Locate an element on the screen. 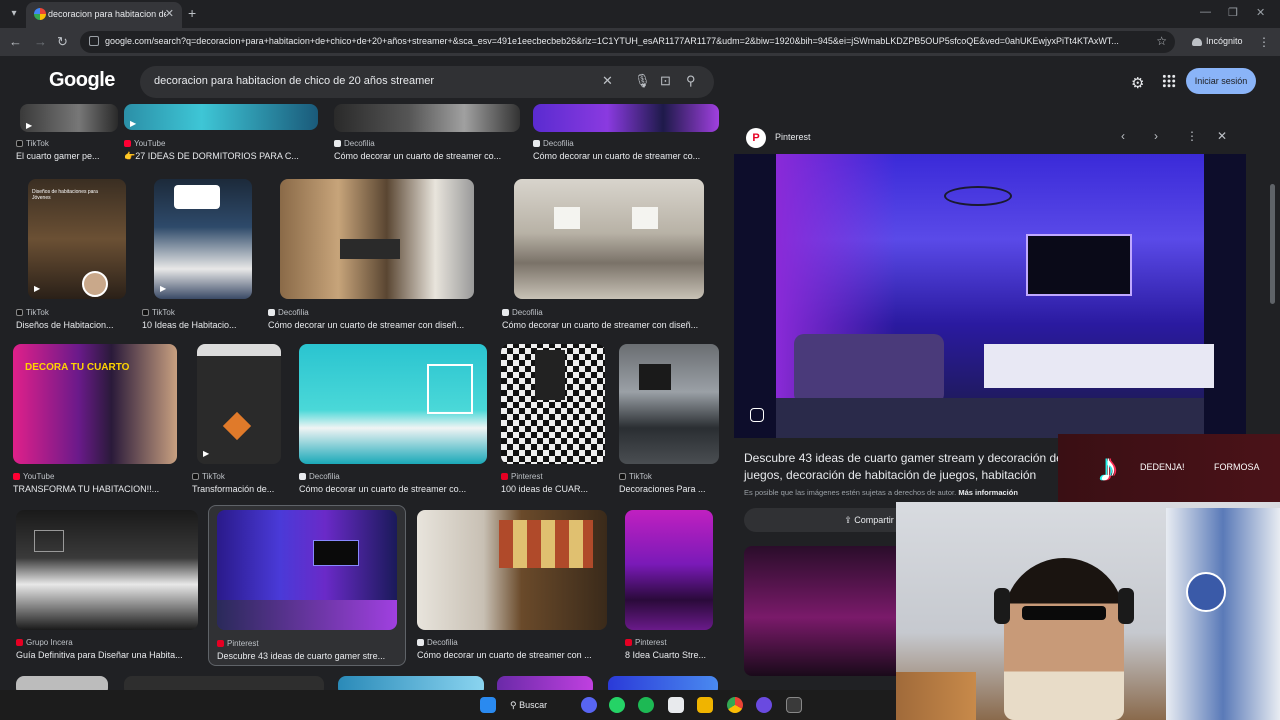 This screenshot has height=720, width=1280. voice-search-icon: 🎙 is located at coordinates (642, 81).